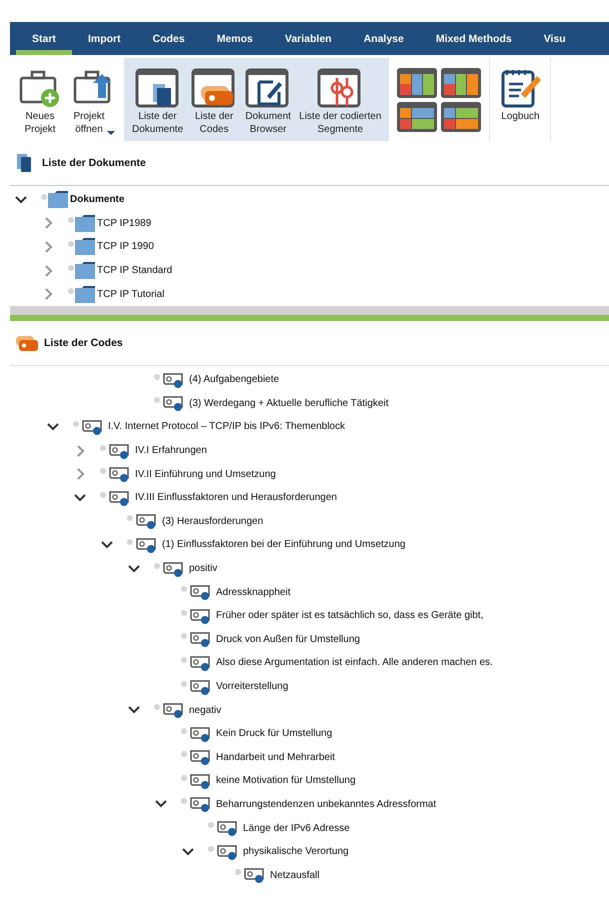 This screenshot has height=902, width=609. What do you see at coordinates (268, 88) in the screenshot?
I see `document-edit-icon` at bounding box center [268, 88].